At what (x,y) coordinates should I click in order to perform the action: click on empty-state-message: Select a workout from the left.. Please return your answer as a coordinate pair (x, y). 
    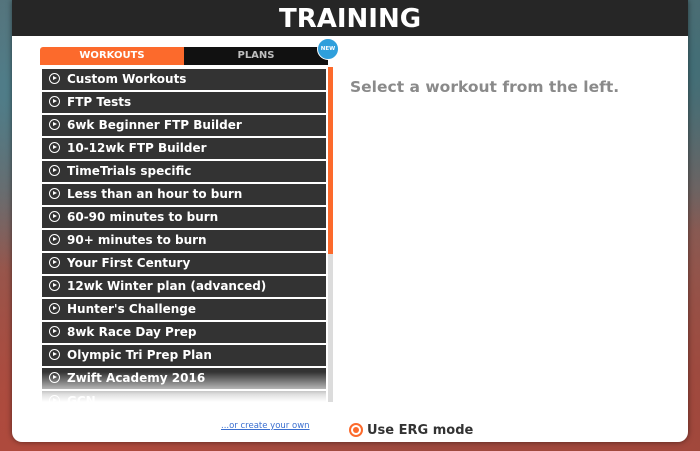
    Looking at the image, I should click on (485, 87).